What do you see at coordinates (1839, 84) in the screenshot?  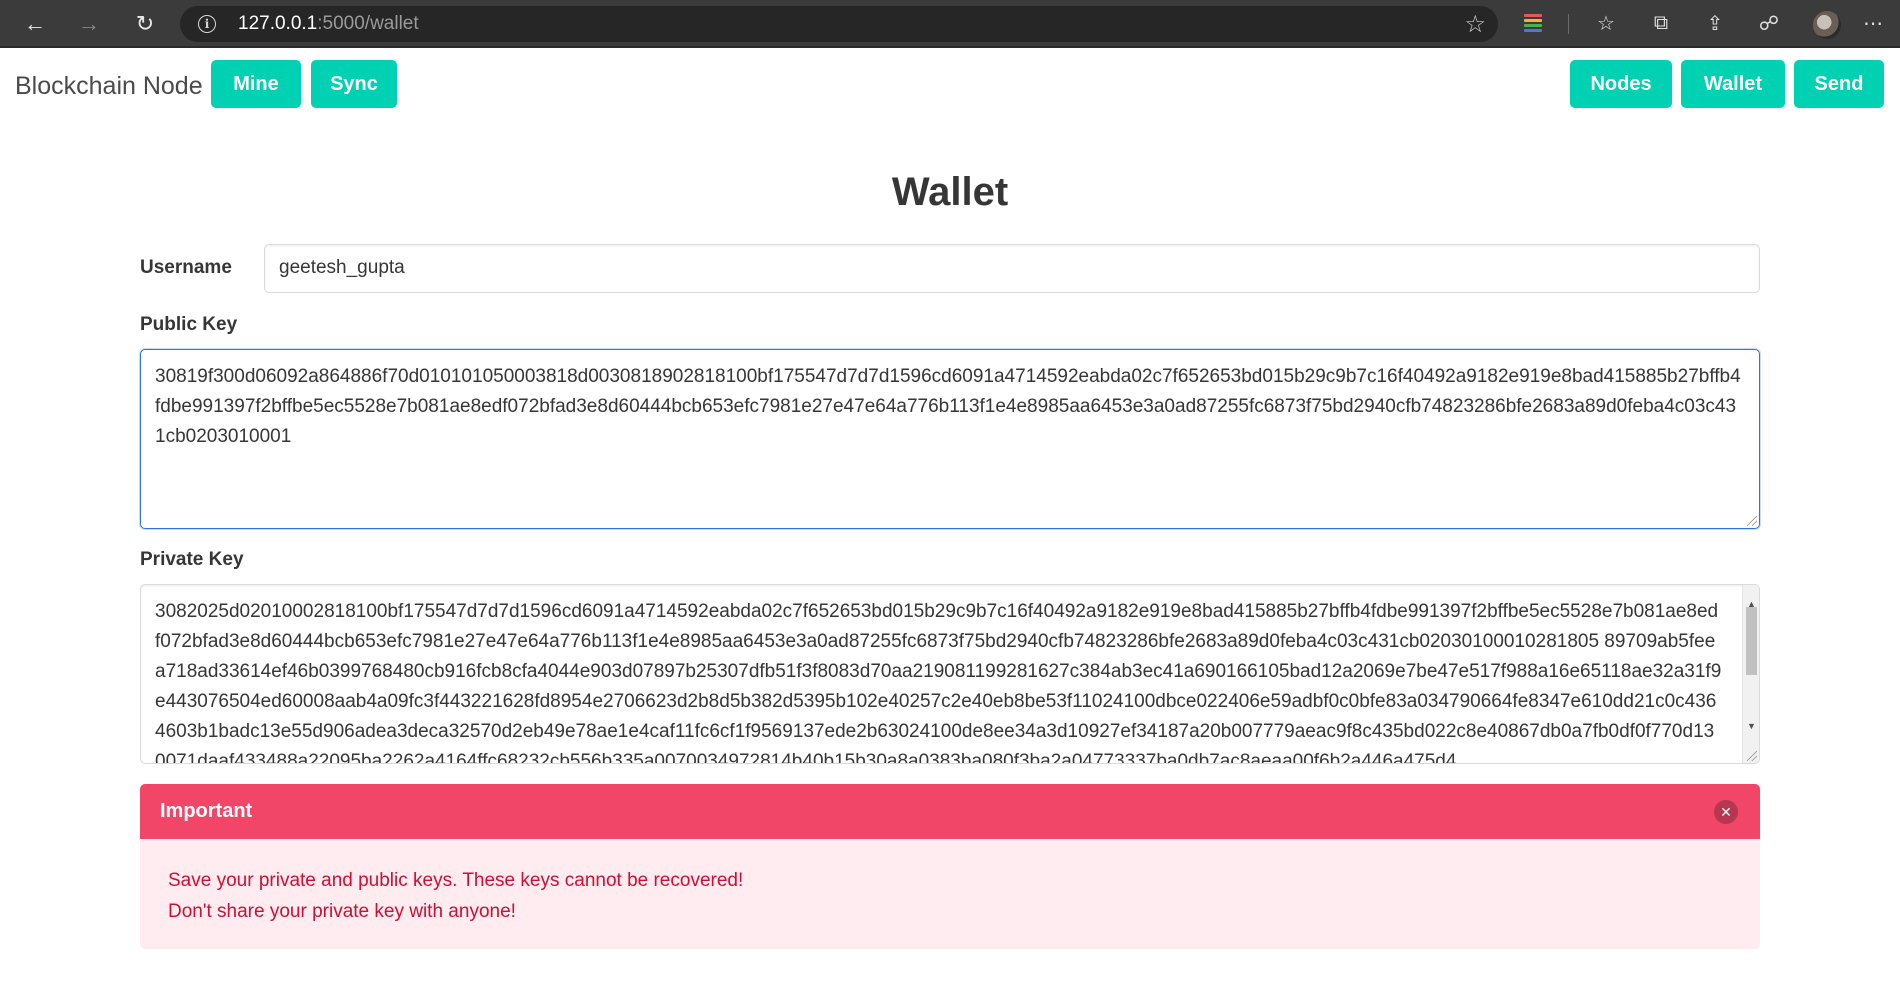 I see `send-button: Send` at bounding box center [1839, 84].